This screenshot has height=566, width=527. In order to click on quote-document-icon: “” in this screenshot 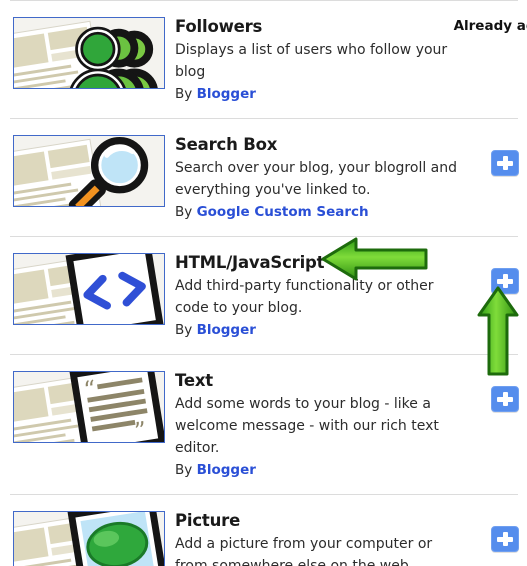, I will do `click(89, 407)`.